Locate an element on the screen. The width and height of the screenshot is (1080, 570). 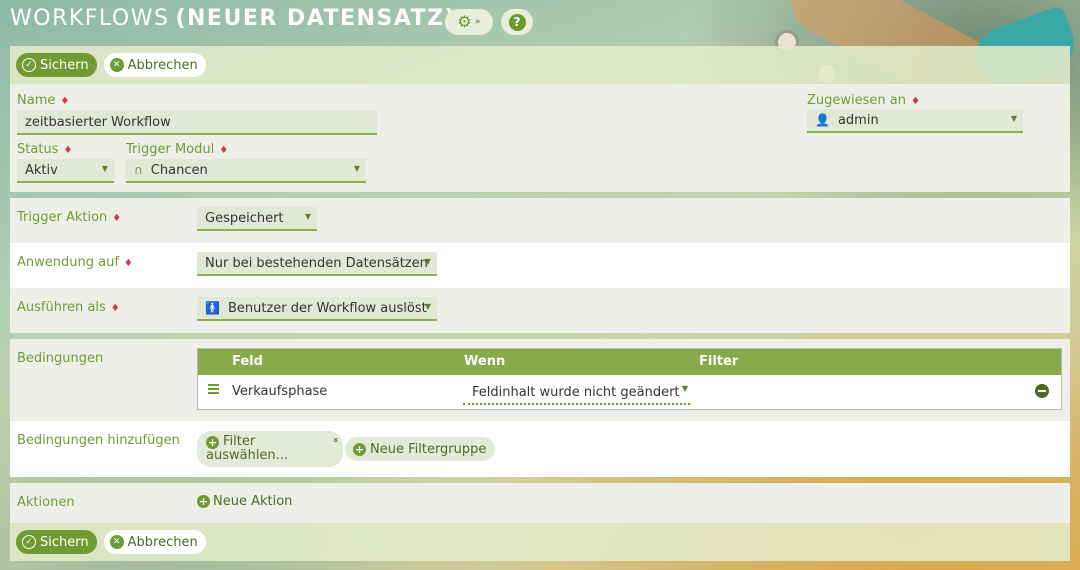
help-button: ? is located at coordinates (517, 22).